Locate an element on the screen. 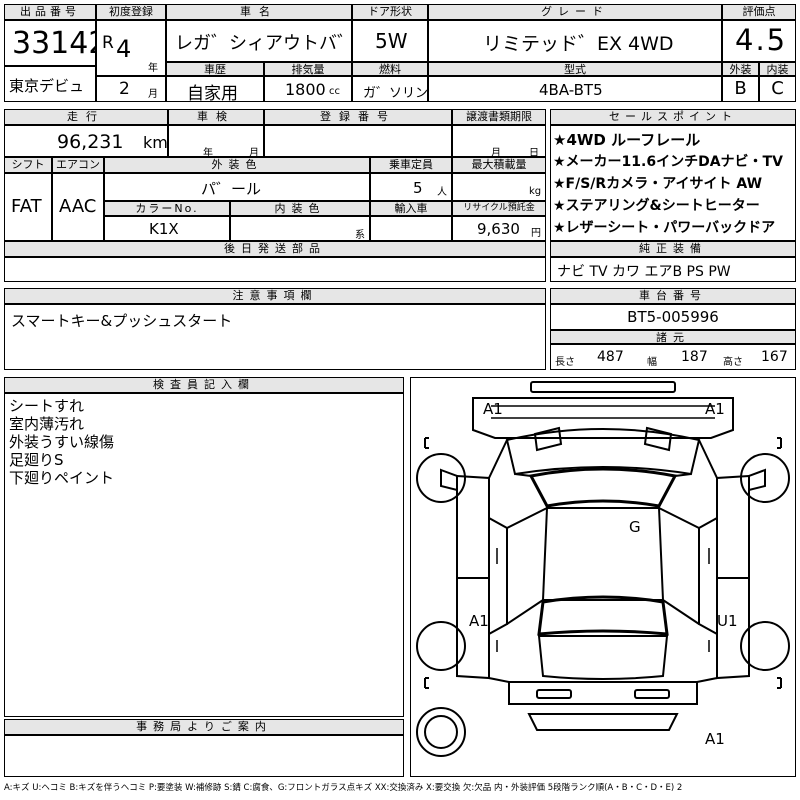 The image size is (800, 800). chassis-label: 車台番号 is located at coordinates (673, 296).